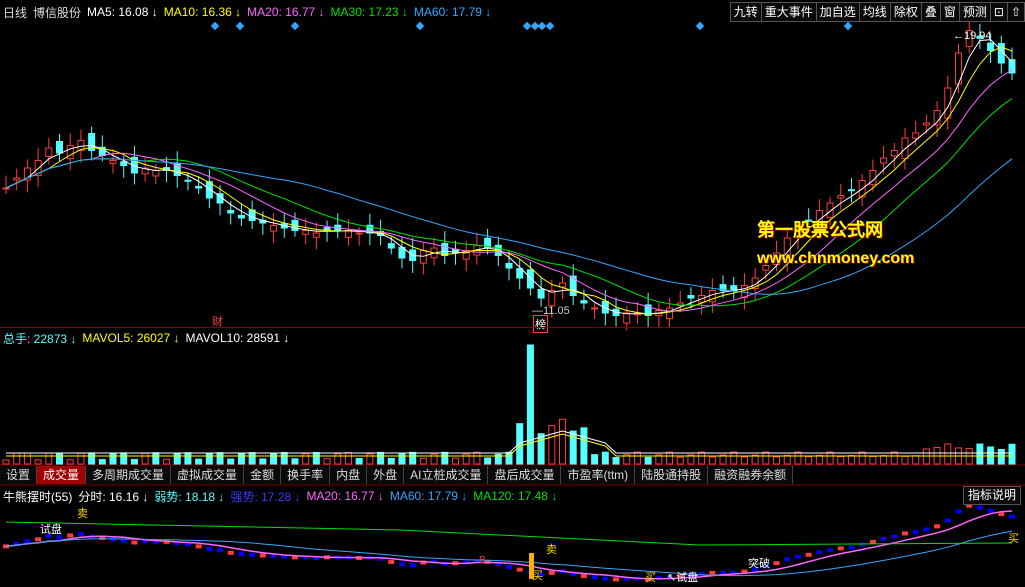 The image size is (1025, 587). Describe the element at coordinates (265, 496) in the screenshot. I see `indicator-legend-item-3: 强势: 17.28 ↓` at that location.